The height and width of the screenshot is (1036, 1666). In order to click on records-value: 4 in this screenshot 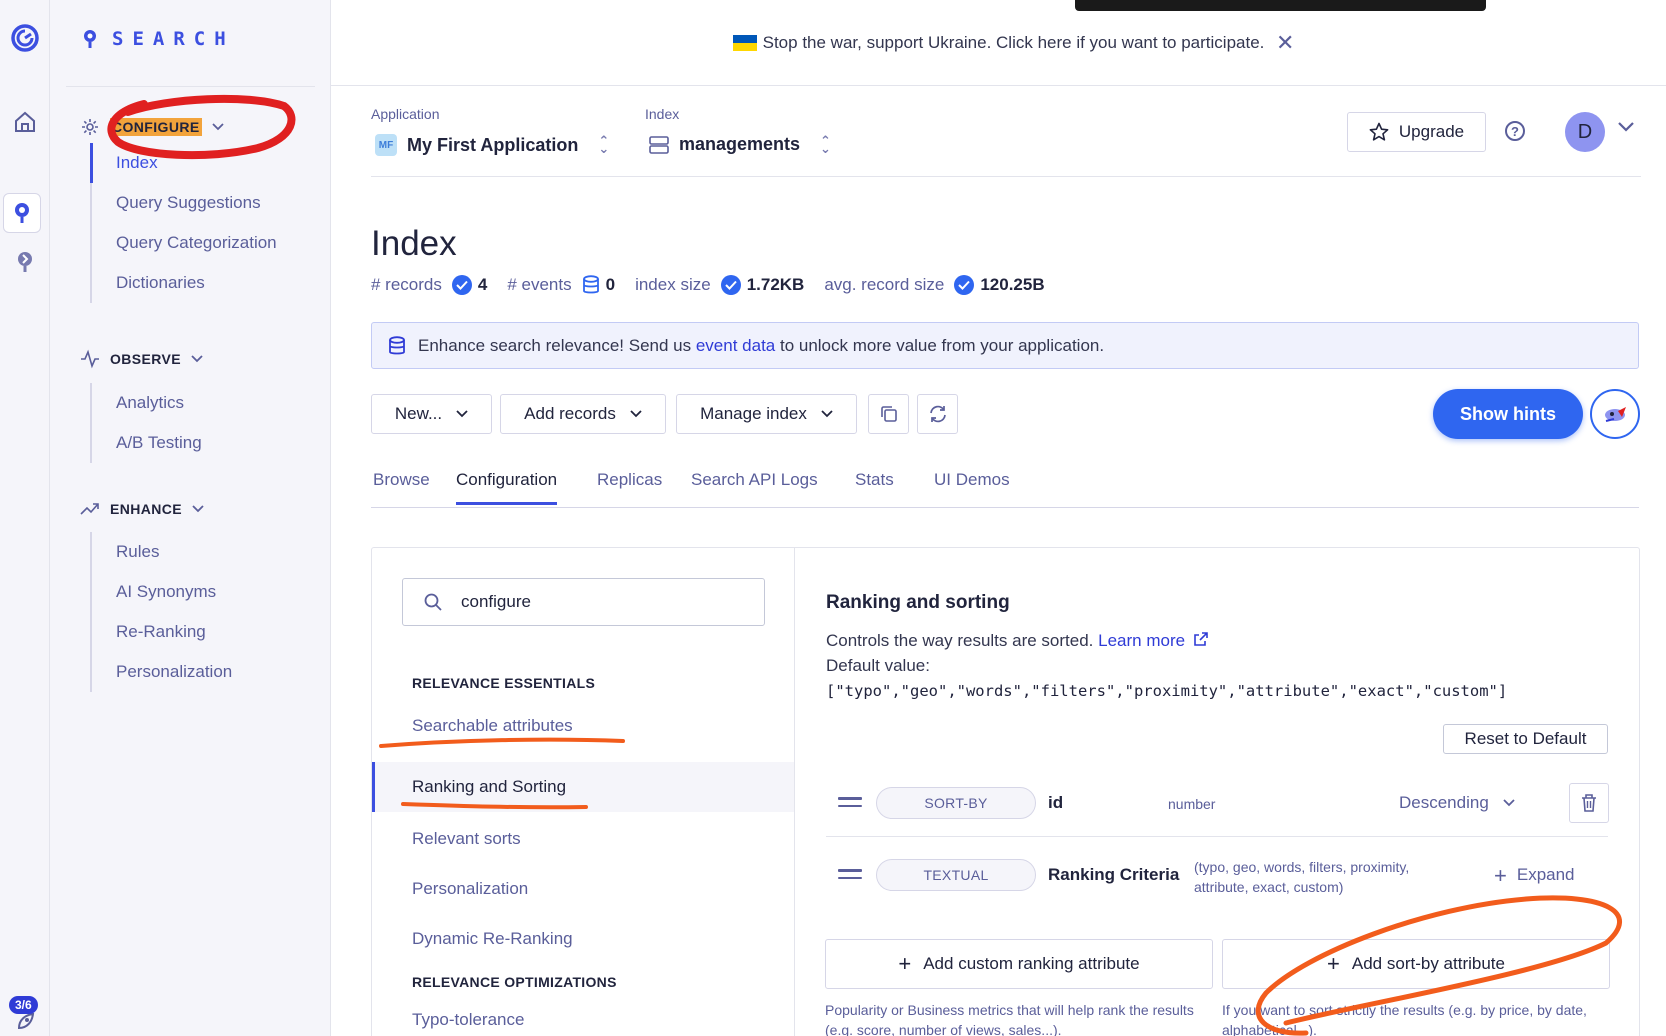, I will do `click(482, 284)`.